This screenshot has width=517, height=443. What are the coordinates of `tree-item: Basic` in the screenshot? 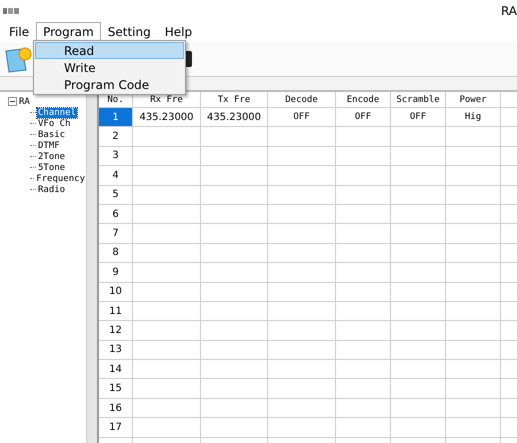 It's located at (51, 135).